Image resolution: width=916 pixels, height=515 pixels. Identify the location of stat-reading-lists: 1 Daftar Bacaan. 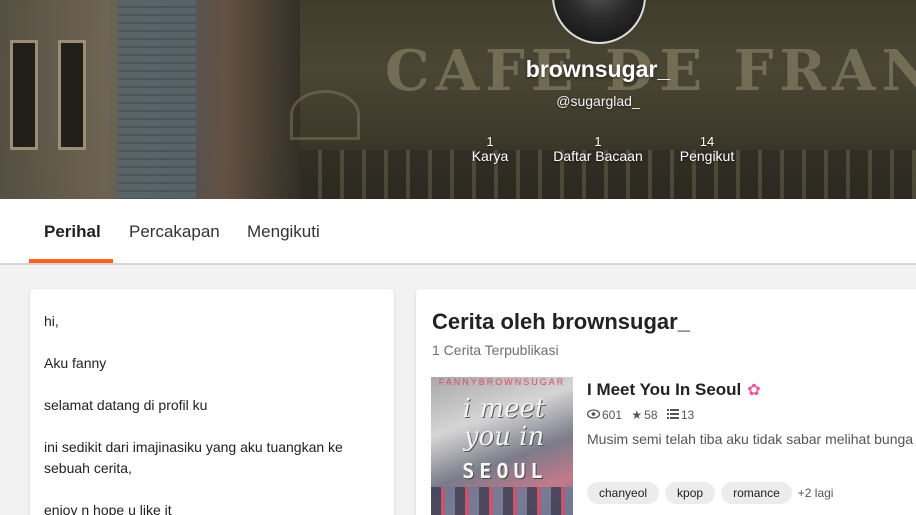
(598, 149).